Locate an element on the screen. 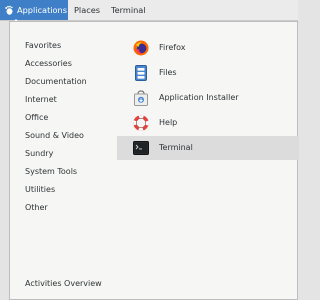  firefox-icon is located at coordinates (141, 48).